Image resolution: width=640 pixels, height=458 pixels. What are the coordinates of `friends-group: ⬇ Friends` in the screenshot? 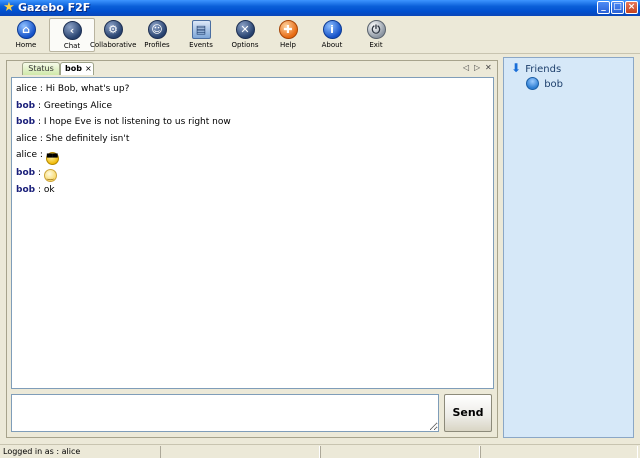 It's located at (535, 69).